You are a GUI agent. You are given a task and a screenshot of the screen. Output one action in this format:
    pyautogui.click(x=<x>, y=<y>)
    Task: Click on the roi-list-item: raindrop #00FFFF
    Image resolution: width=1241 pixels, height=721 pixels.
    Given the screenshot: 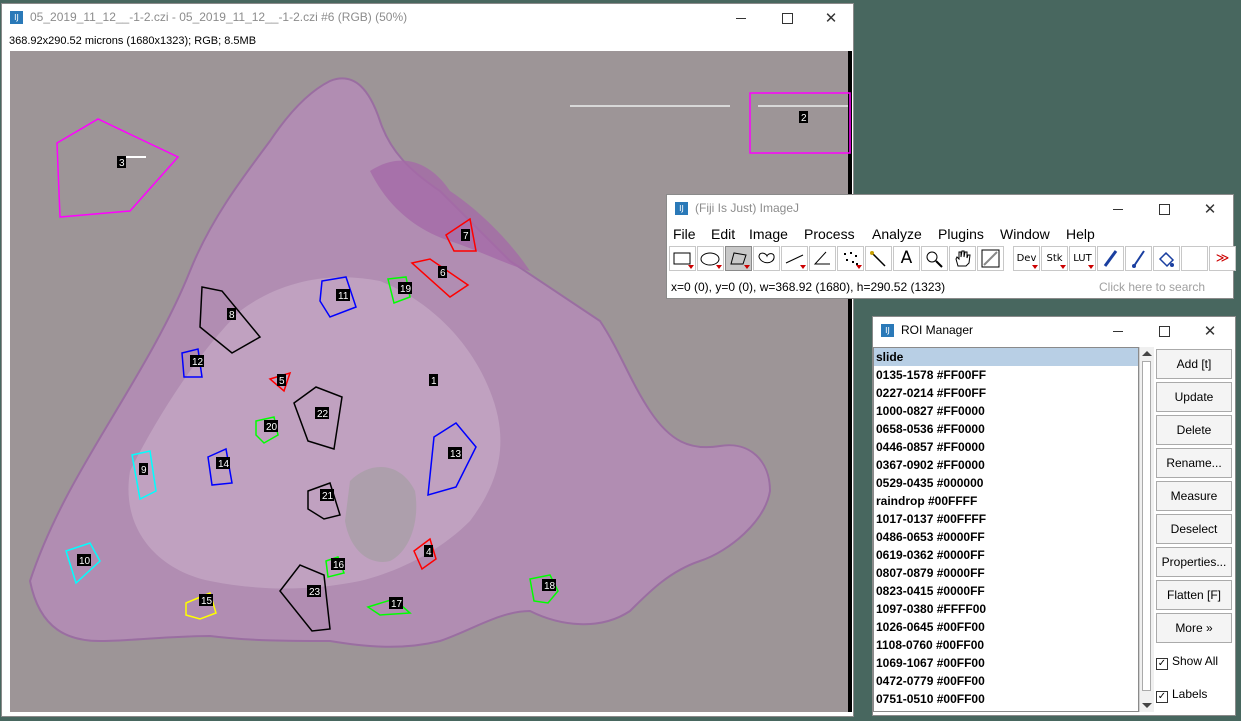 What is the action you would take?
    pyautogui.click(x=1006, y=501)
    